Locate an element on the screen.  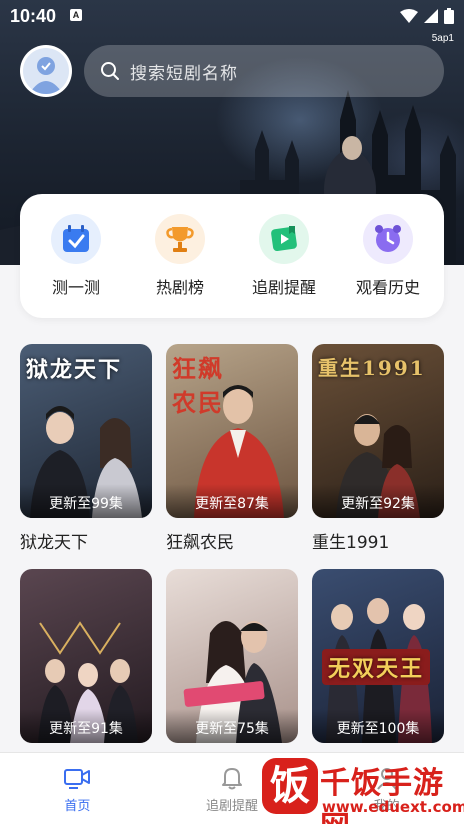
network-label: 5ap1 is located at coordinates (442, 38).